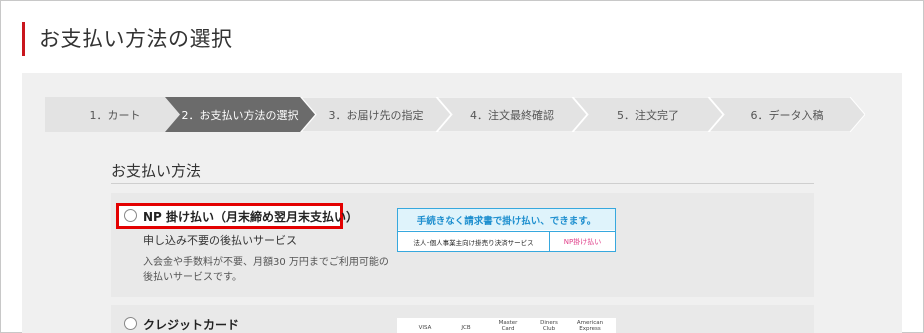 This screenshot has width=924, height=333. I want to click on step-final-confirm: 4．注文最終確認, so click(512, 114).